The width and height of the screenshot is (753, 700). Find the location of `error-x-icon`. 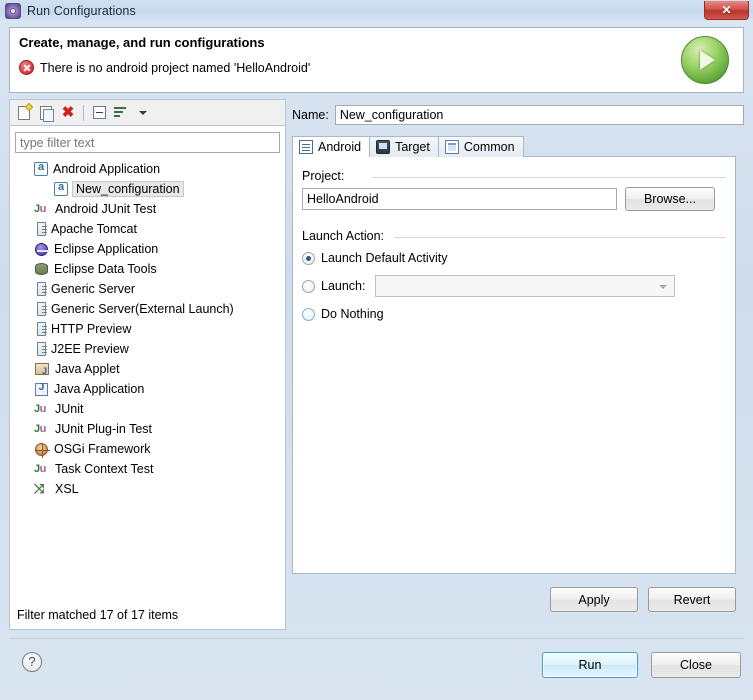

error-x-icon is located at coordinates (26, 67).